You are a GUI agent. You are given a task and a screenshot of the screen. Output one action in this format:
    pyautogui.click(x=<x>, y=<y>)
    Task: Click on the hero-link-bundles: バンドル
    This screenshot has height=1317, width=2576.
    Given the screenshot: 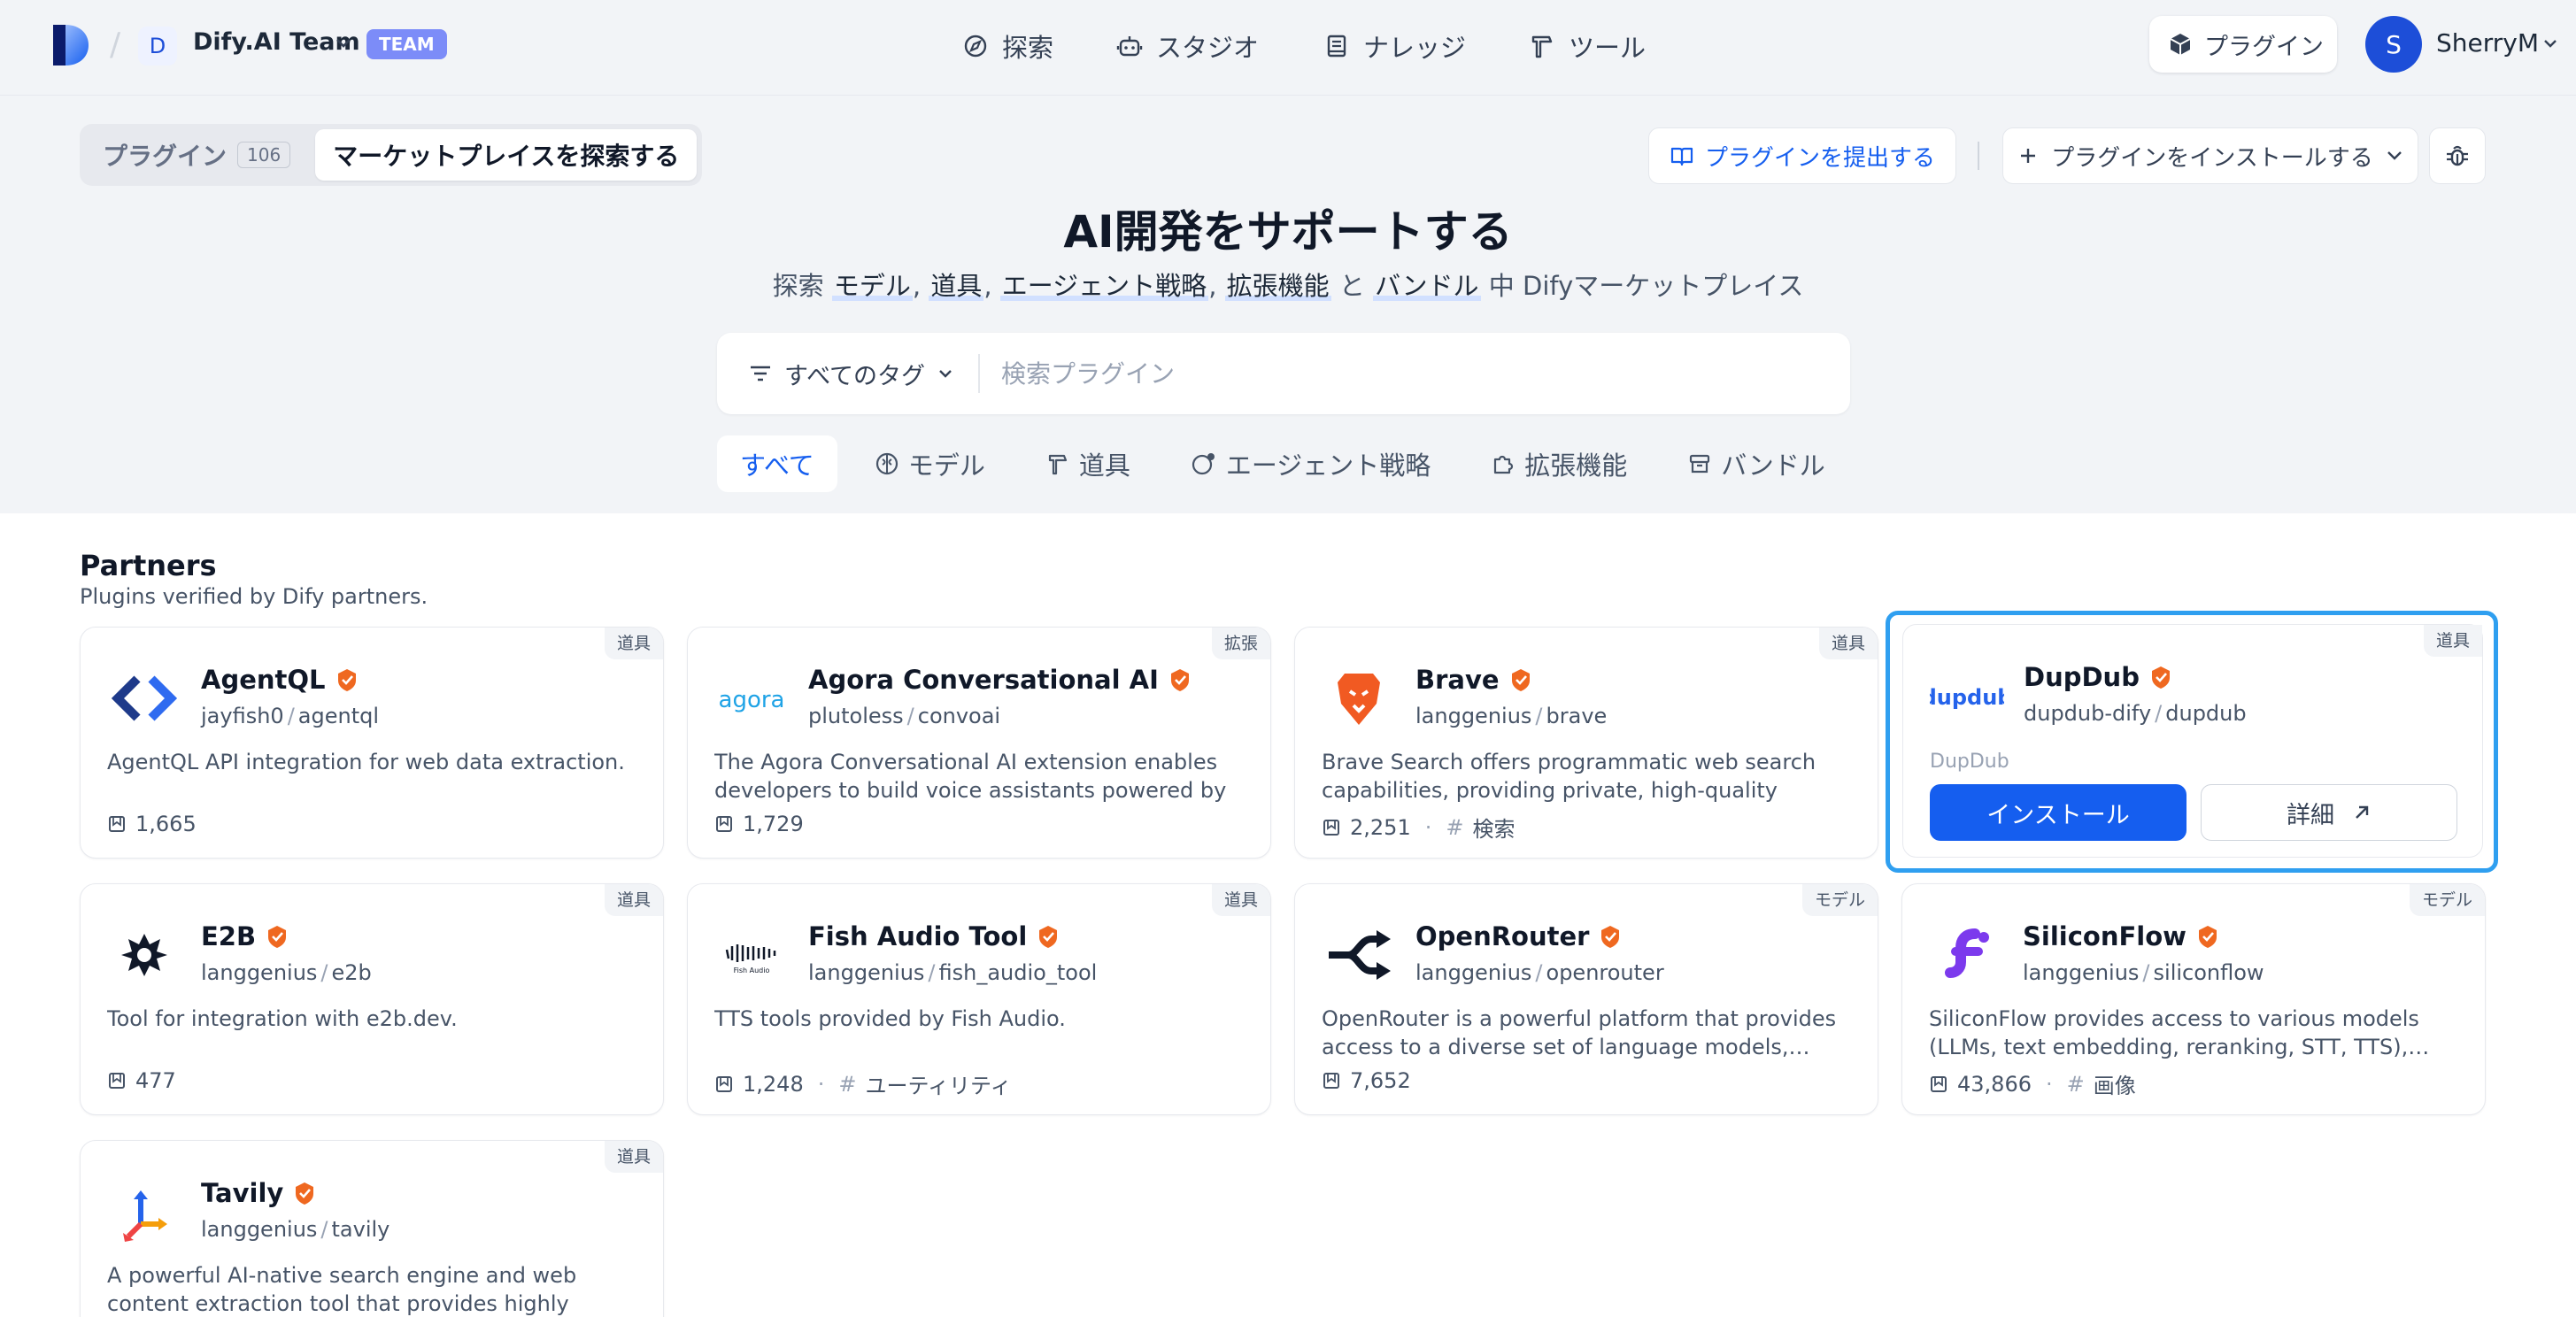 What is the action you would take?
    pyautogui.click(x=1427, y=286)
    